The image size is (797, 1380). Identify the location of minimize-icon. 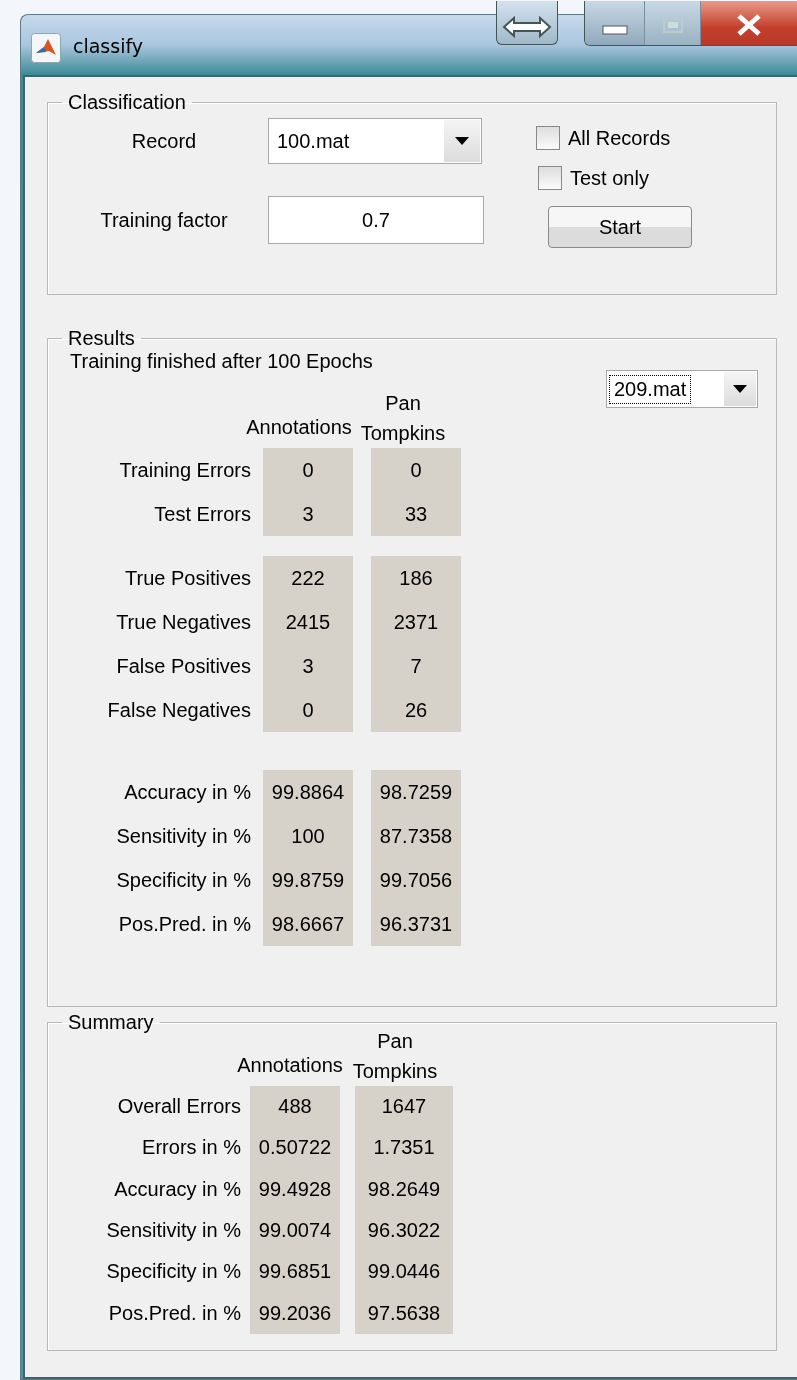
(614, 30).